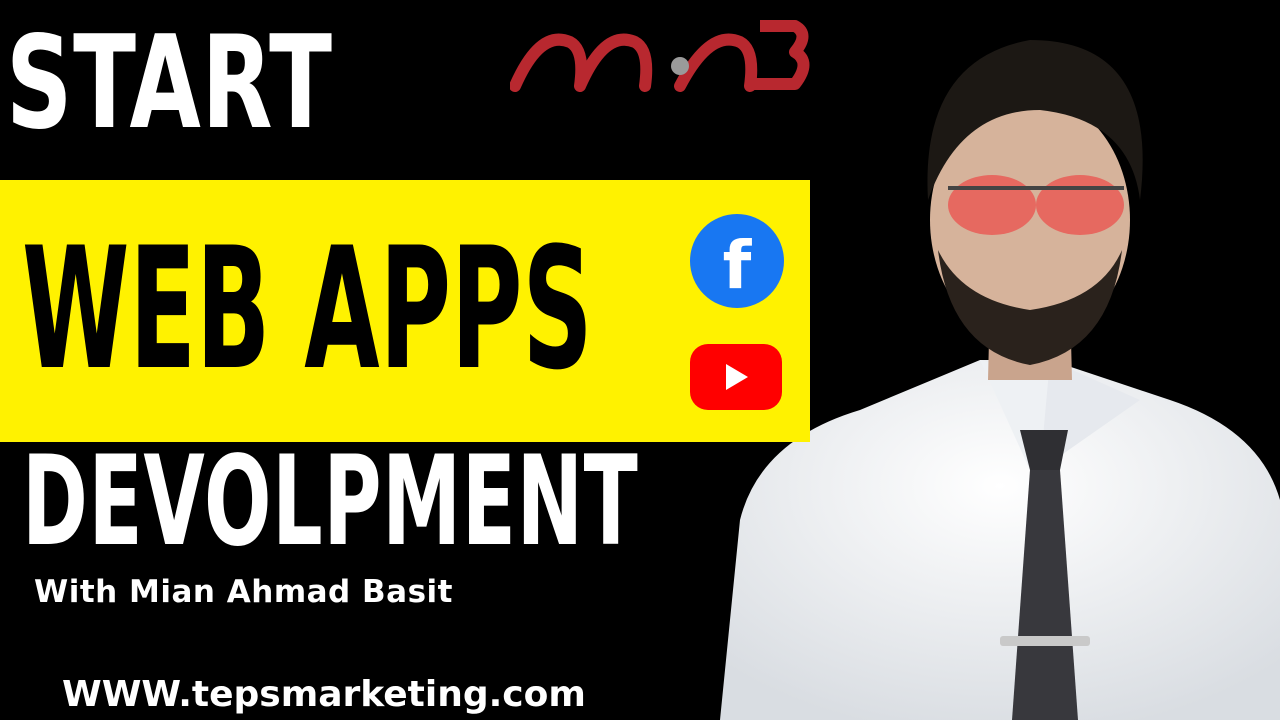 This screenshot has height=720, width=1280. Describe the element at coordinates (324, 694) in the screenshot. I see `website-url: WWW.tepsmarketing.com` at that location.